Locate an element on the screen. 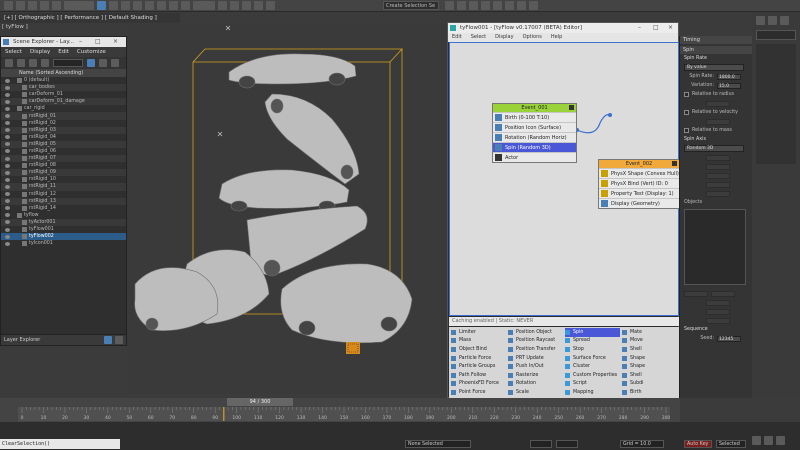  link-icon is located at coordinates (32, 5).